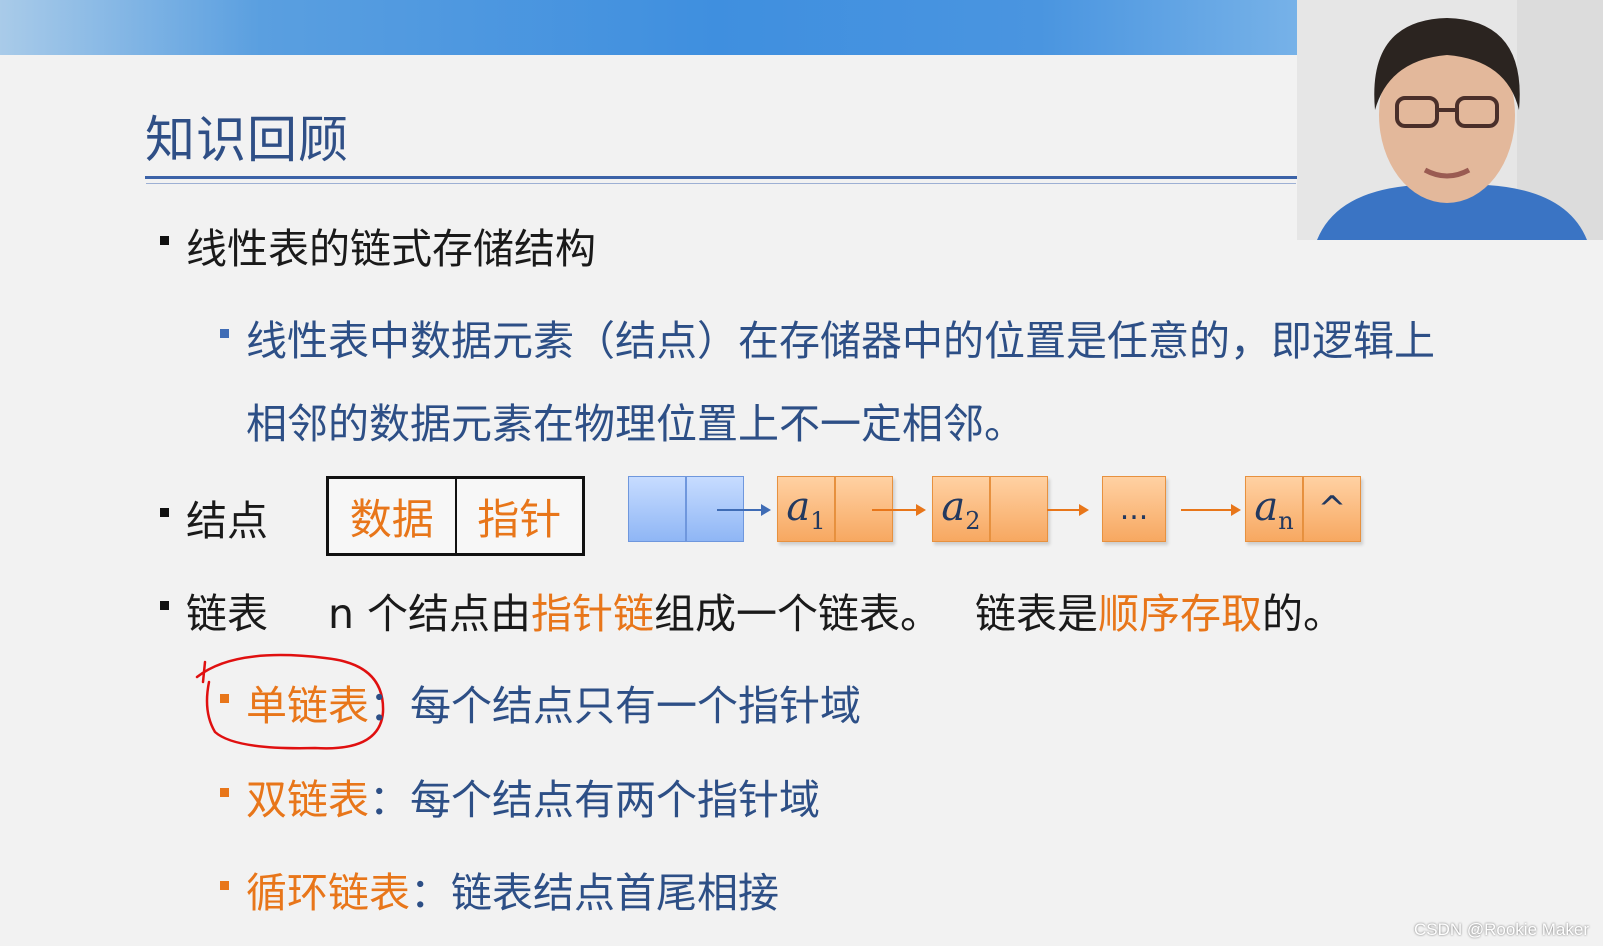 This screenshot has height=946, width=1603. I want to click on node-a2-pointer, so click(1019, 509).